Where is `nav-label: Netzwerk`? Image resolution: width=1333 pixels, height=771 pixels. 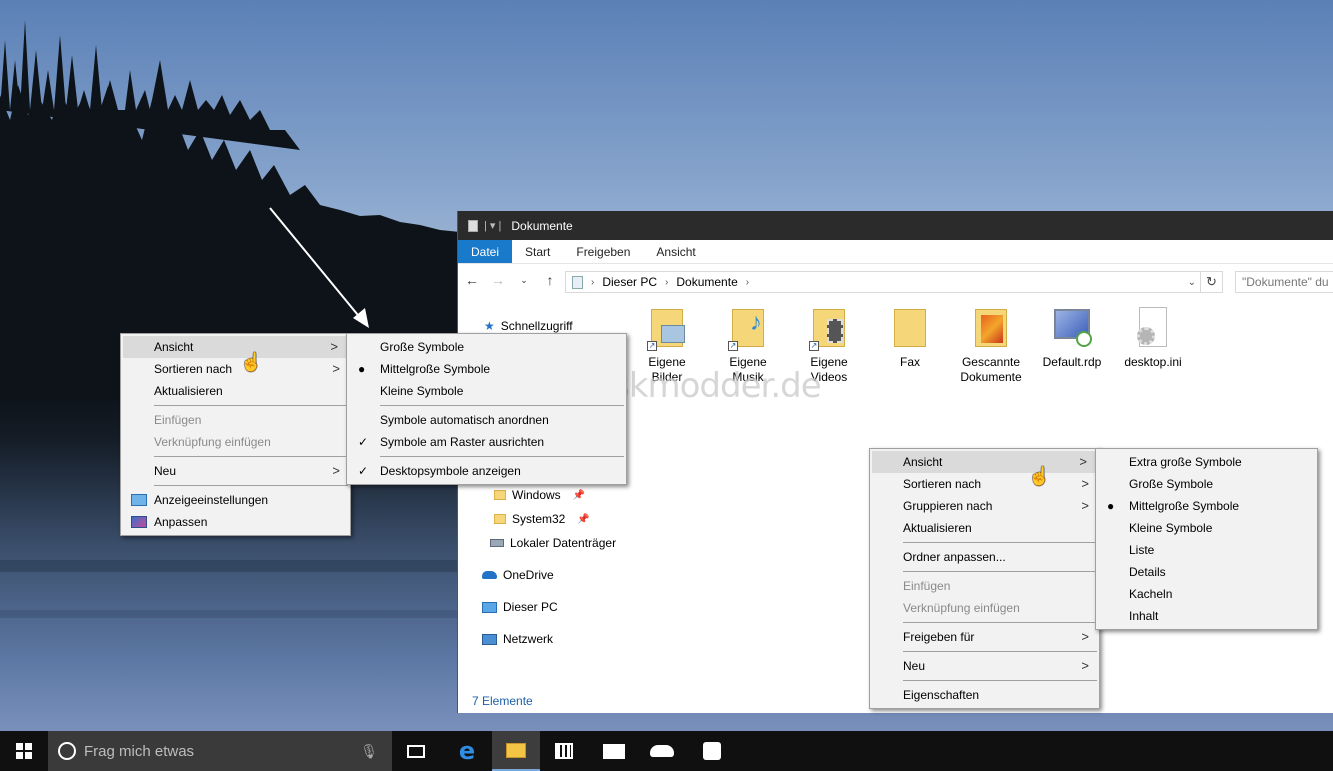
nav-label: Netzwerk is located at coordinates (528, 639).